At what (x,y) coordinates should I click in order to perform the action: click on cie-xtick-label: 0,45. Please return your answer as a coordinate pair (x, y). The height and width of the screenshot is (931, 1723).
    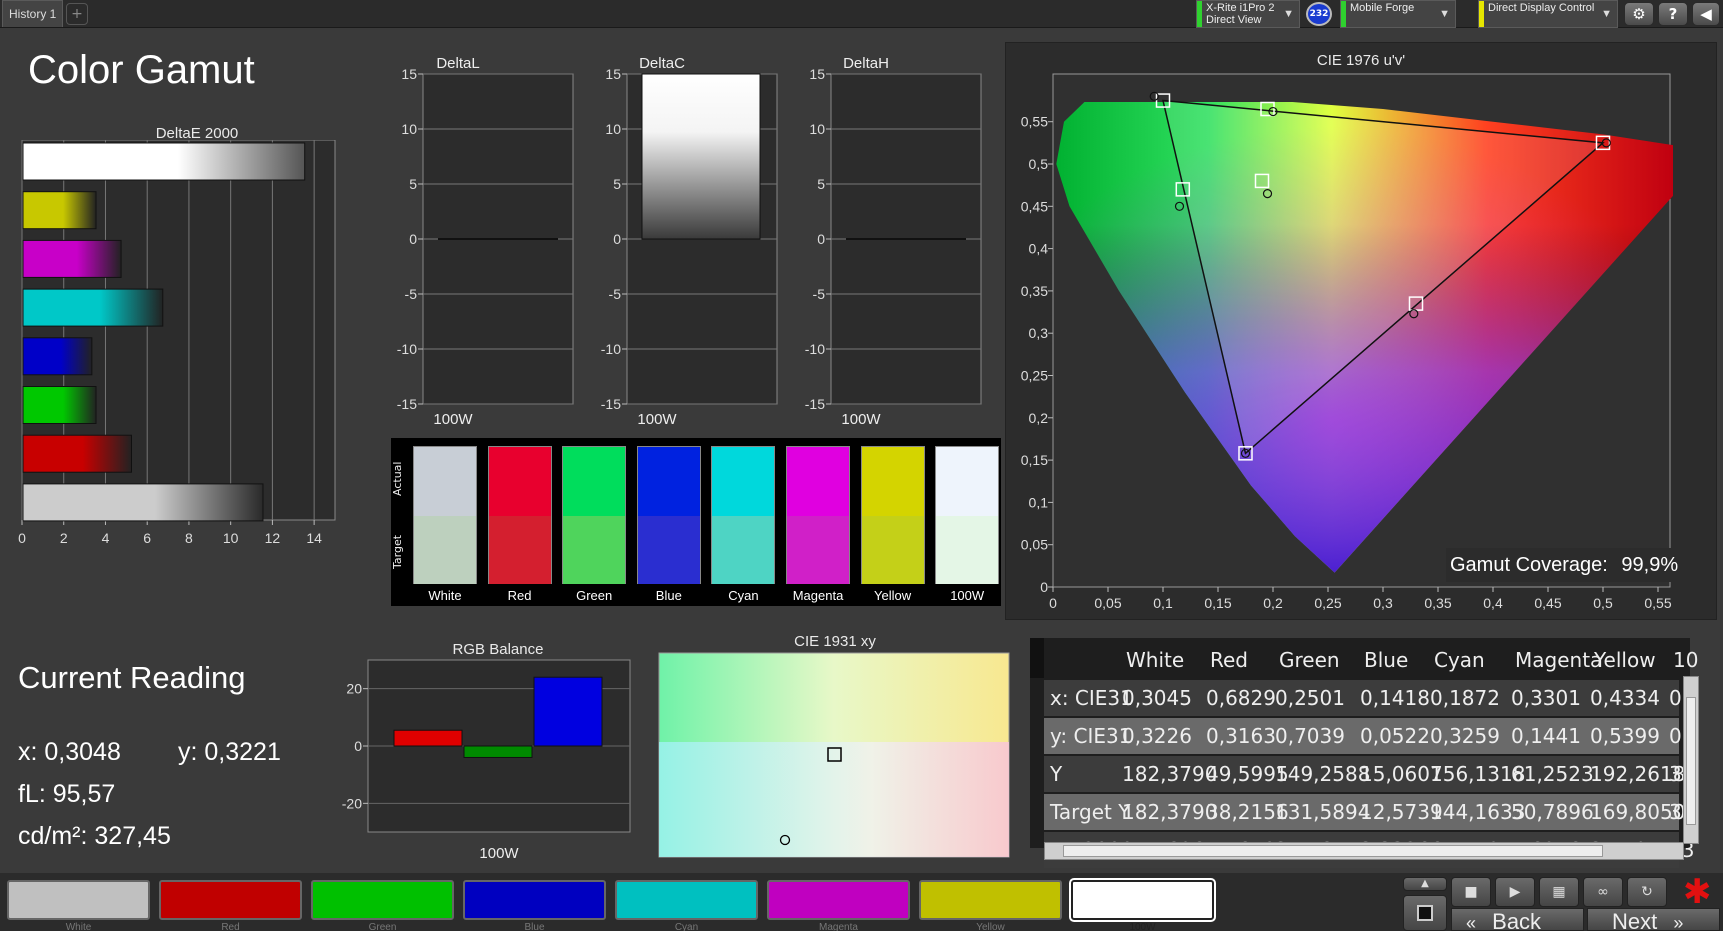
    Looking at the image, I should click on (1547, 603).